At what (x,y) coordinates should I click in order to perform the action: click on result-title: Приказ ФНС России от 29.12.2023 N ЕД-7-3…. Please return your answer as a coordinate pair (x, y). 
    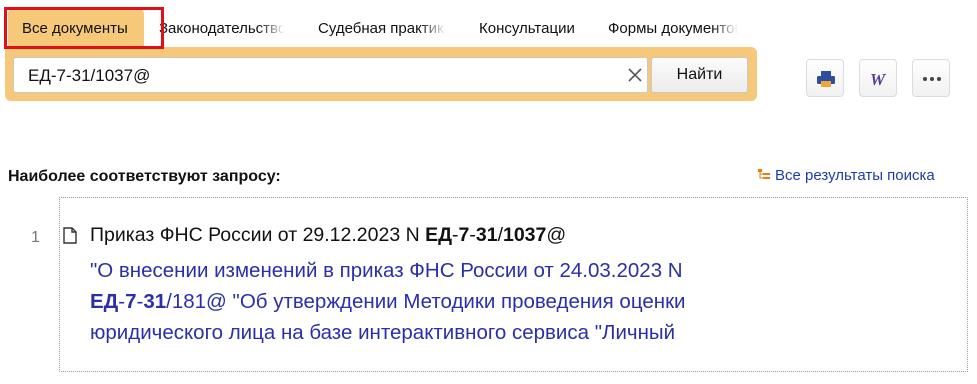
    Looking at the image, I should click on (328, 235).